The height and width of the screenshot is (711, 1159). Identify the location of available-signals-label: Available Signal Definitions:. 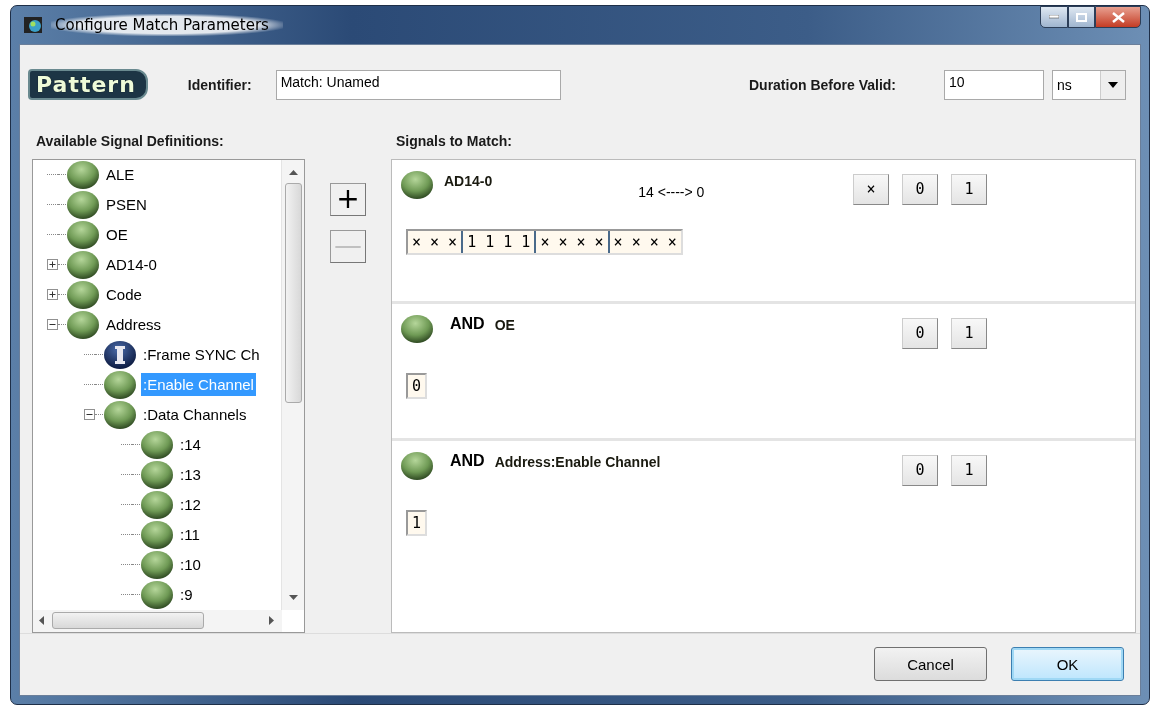
(130, 141).